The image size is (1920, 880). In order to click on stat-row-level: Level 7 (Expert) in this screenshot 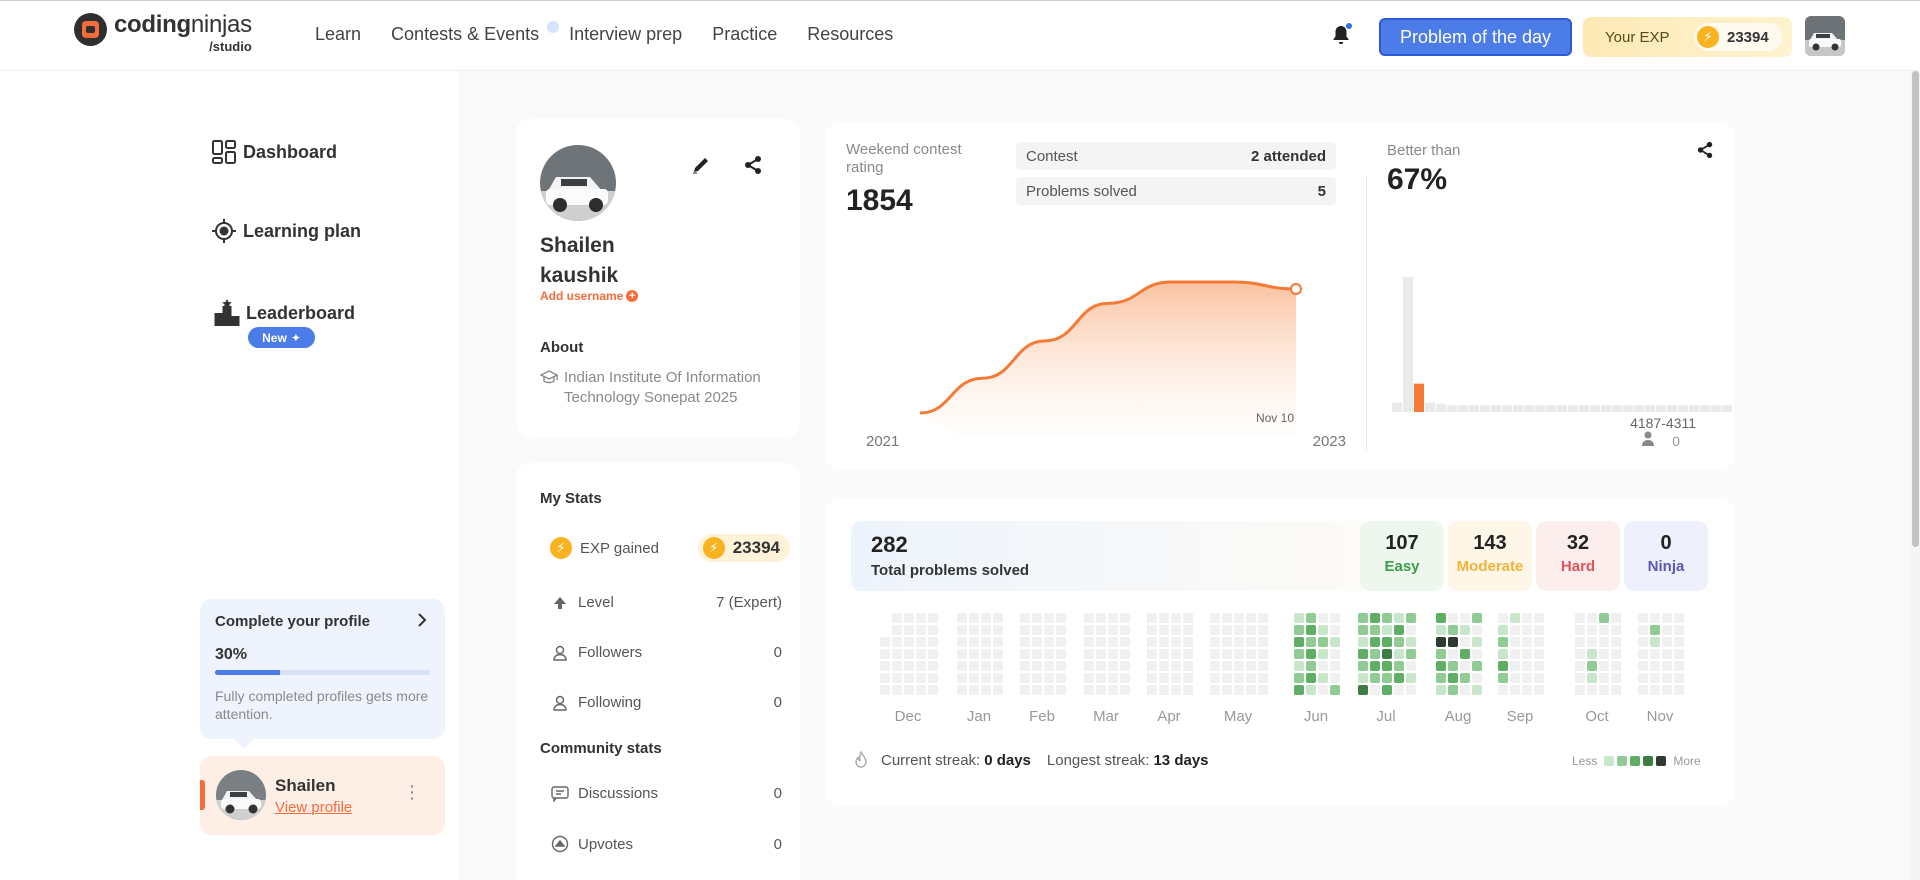, I will do `click(666, 602)`.